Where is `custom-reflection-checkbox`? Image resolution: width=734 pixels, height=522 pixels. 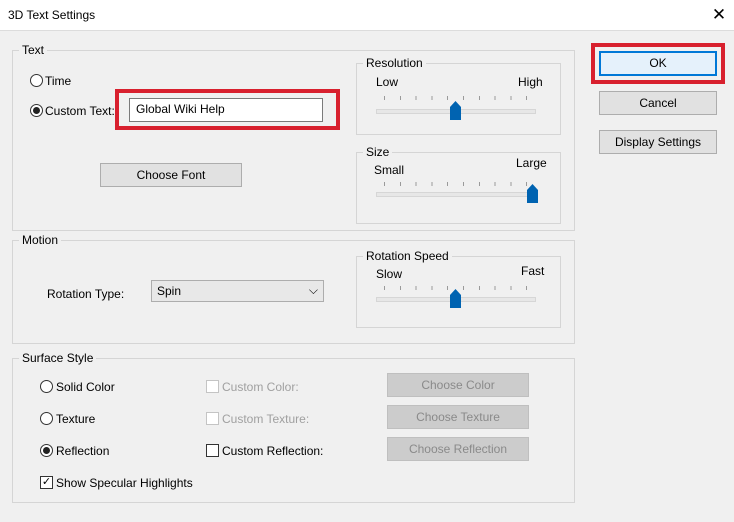 custom-reflection-checkbox is located at coordinates (212, 450).